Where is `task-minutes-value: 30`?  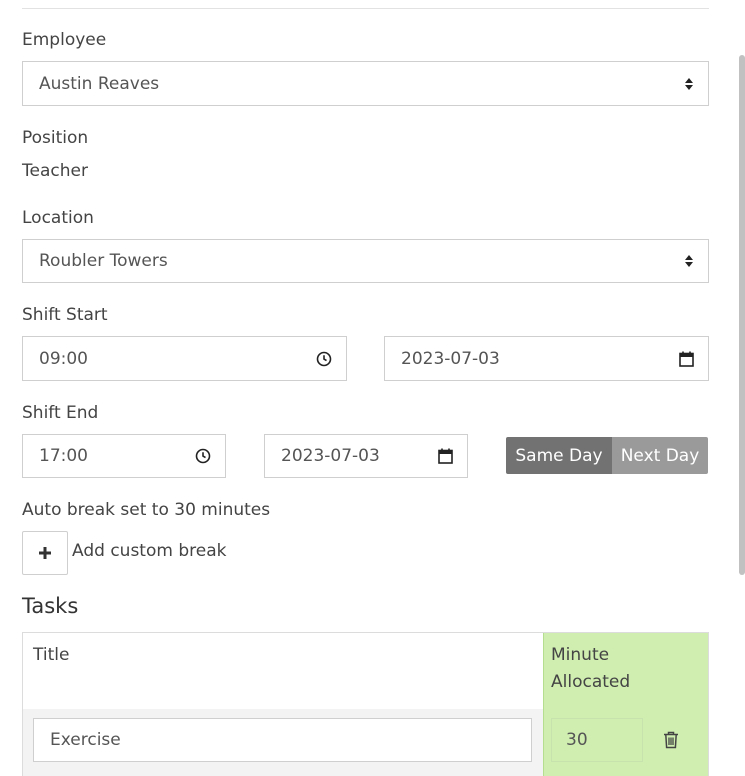 task-minutes-value: 30 is located at coordinates (577, 740).